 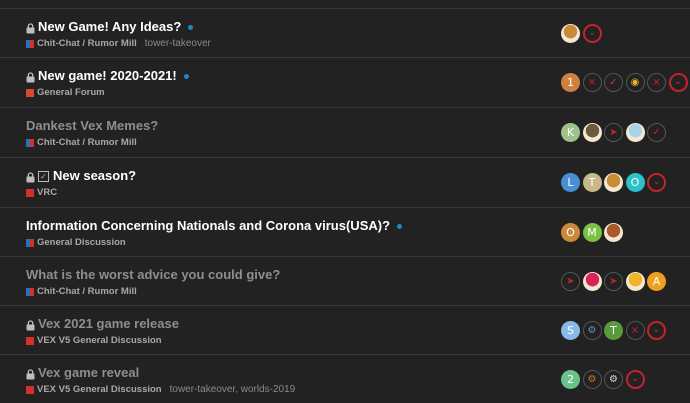 I want to click on topic-title-line: New Game! Any Ideas?, so click(x=110, y=27).